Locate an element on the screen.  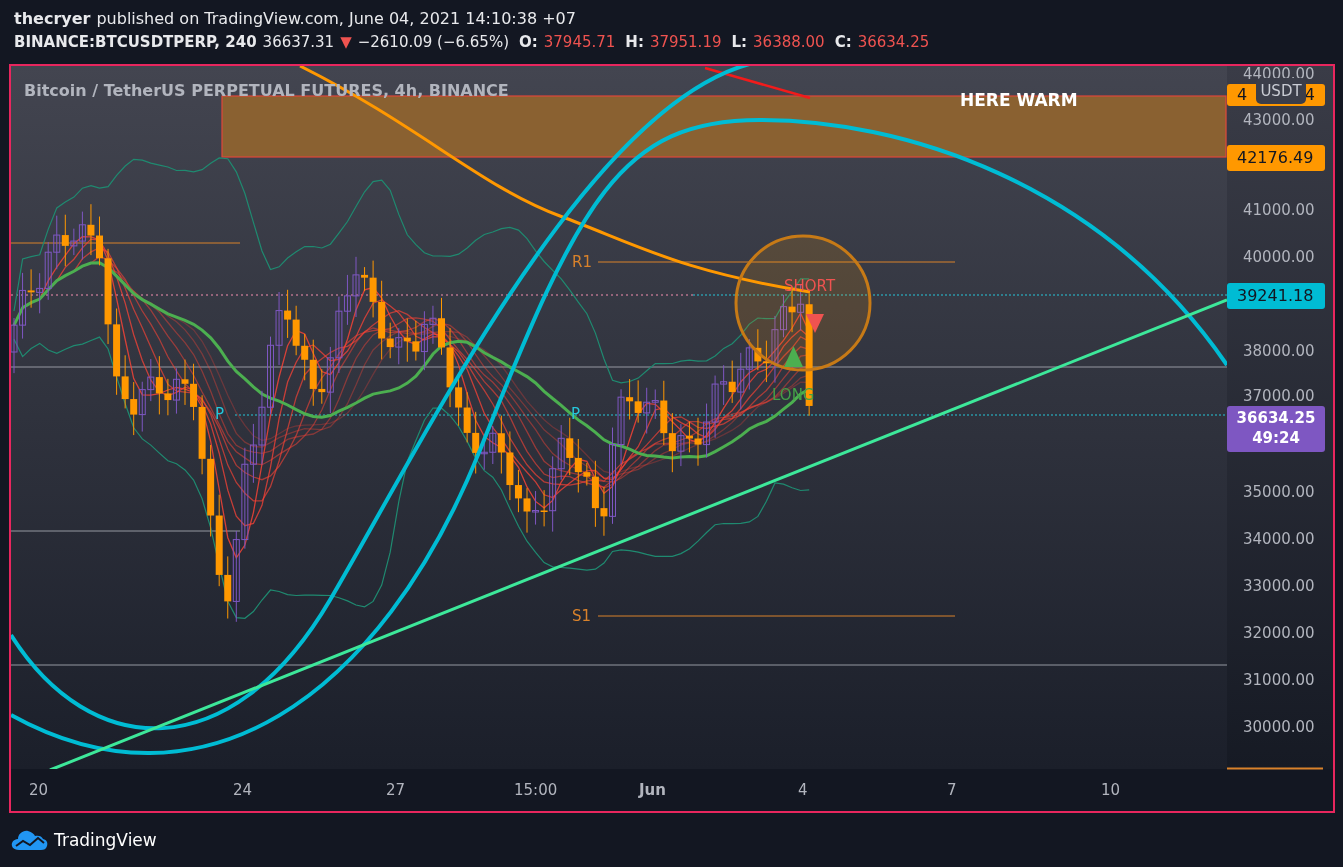
ohlc-value: 36634.25 is located at coordinates (893, 42).